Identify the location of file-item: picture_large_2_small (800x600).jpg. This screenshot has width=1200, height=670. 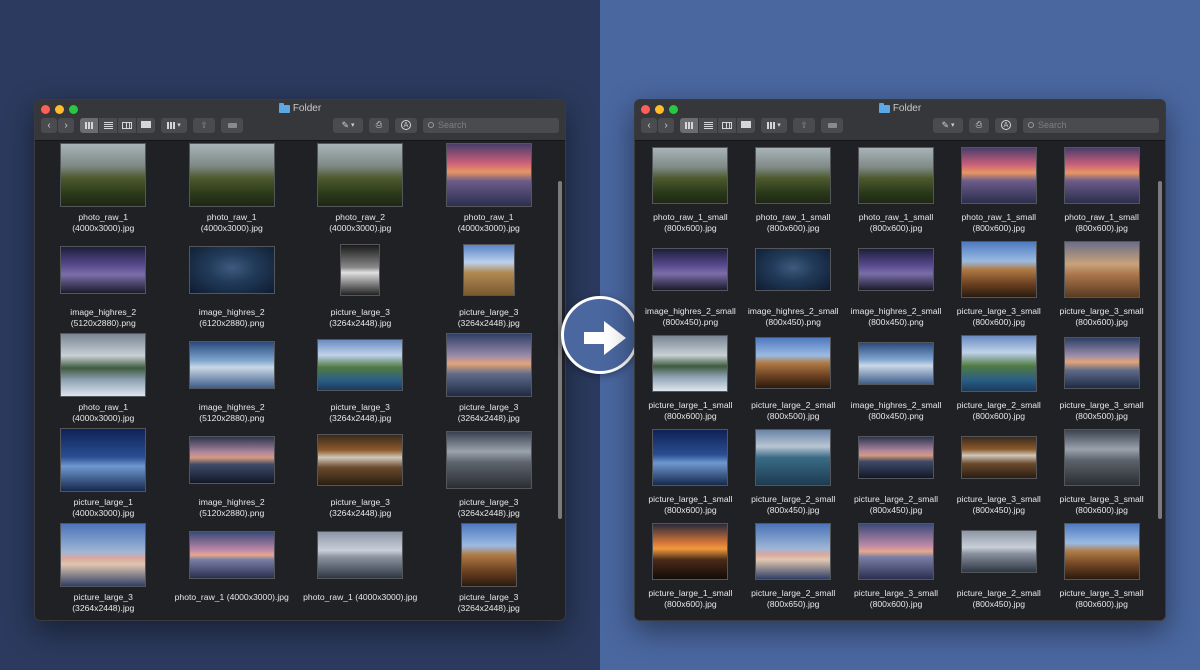
(998, 376).